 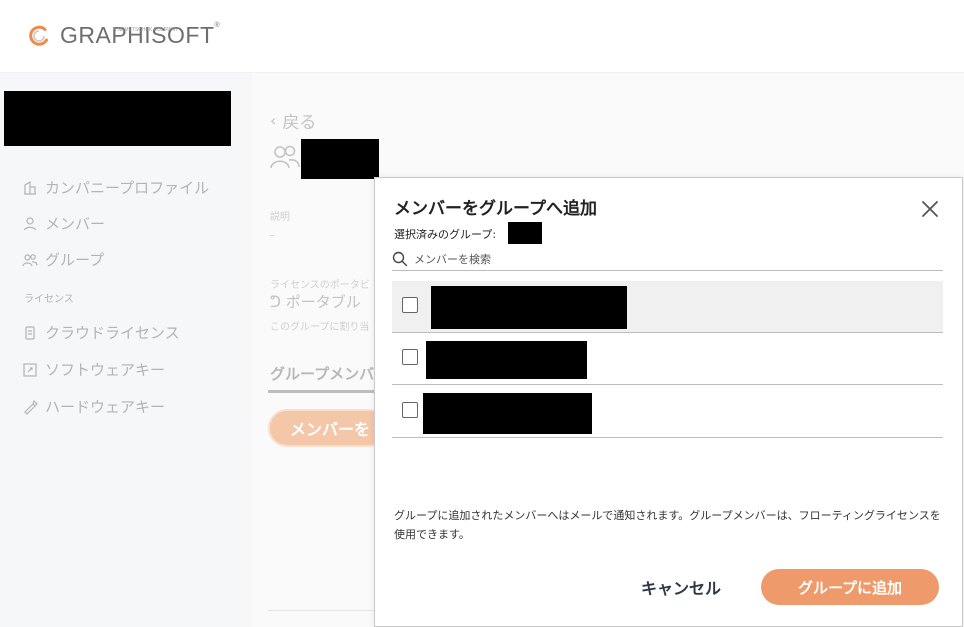 What do you see at coordinates (75, 224) in the screenshot?
I see `sidebar-item-label: メンバー` at bounding box center [75, 224].